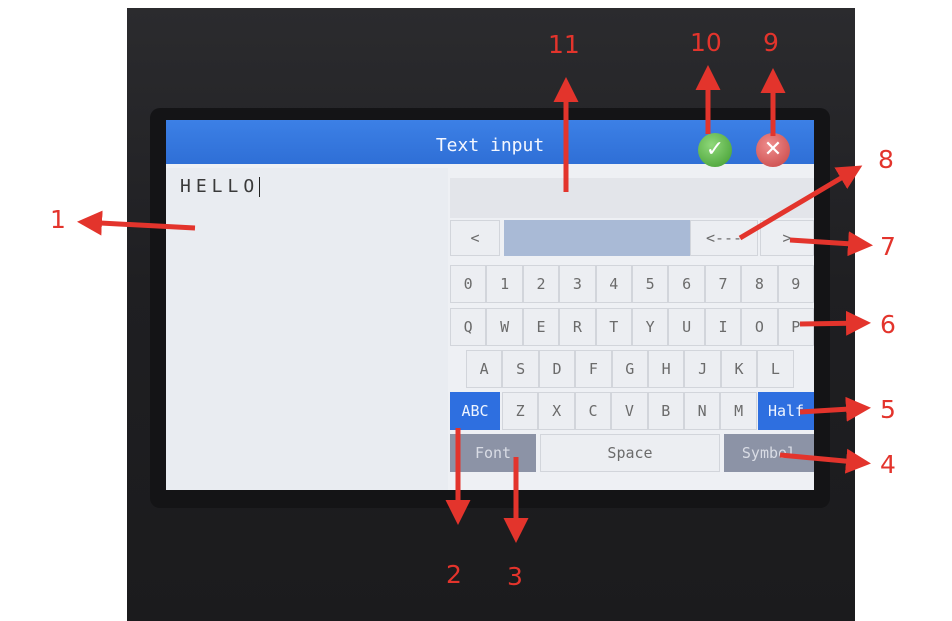 The height and width of the screenshot is (621, 952). I want to click on annotation-label: 9, so click(771, 42).